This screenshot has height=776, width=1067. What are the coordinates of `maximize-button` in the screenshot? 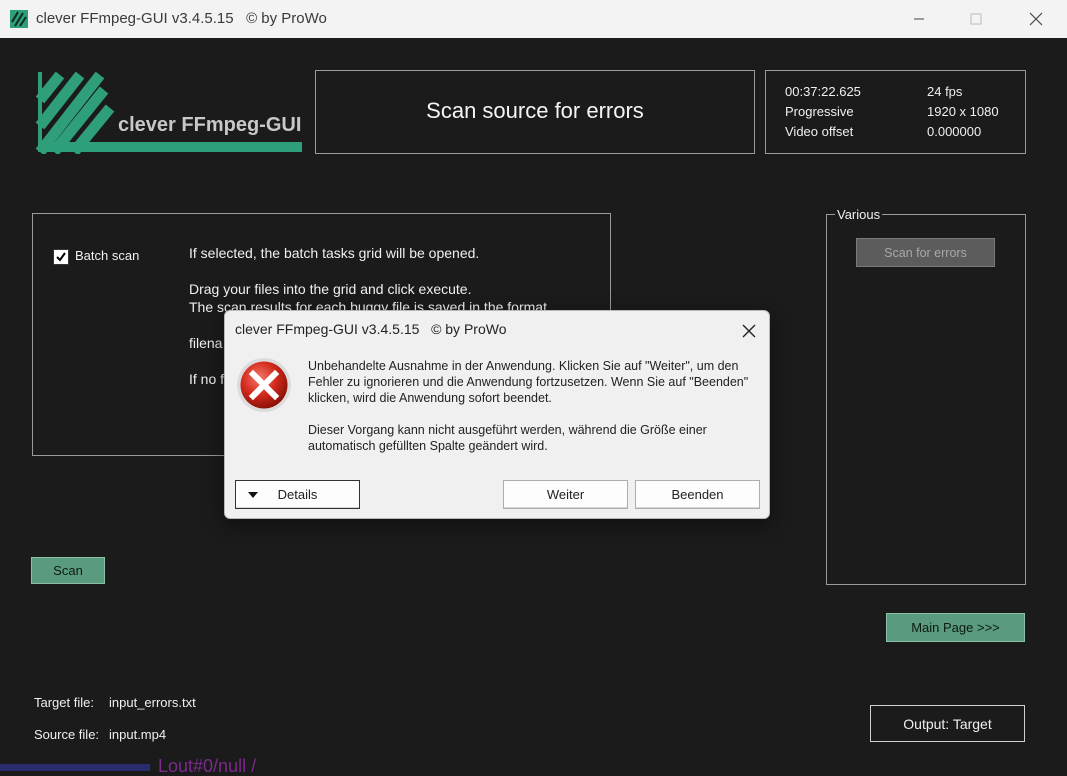 It's located at (976, 19).